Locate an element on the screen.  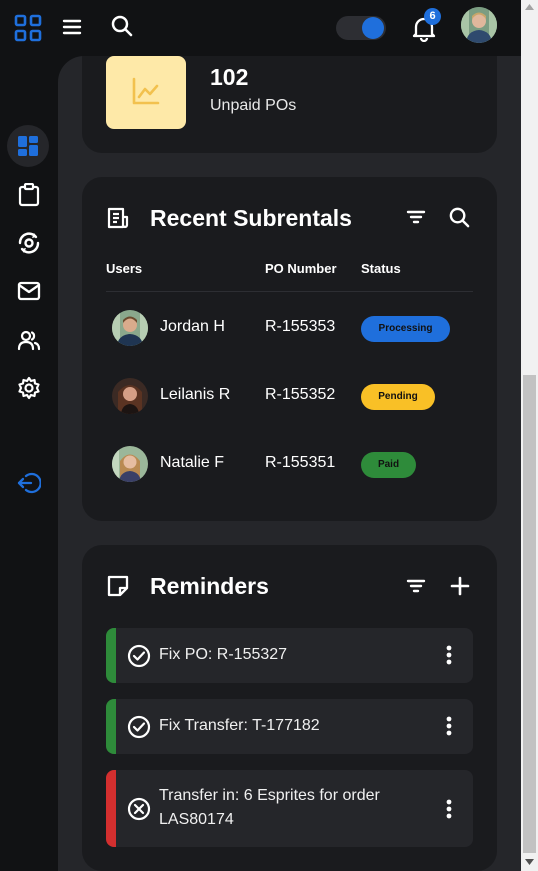
user-name: Leilanis R is located at coordinates (195, 394).